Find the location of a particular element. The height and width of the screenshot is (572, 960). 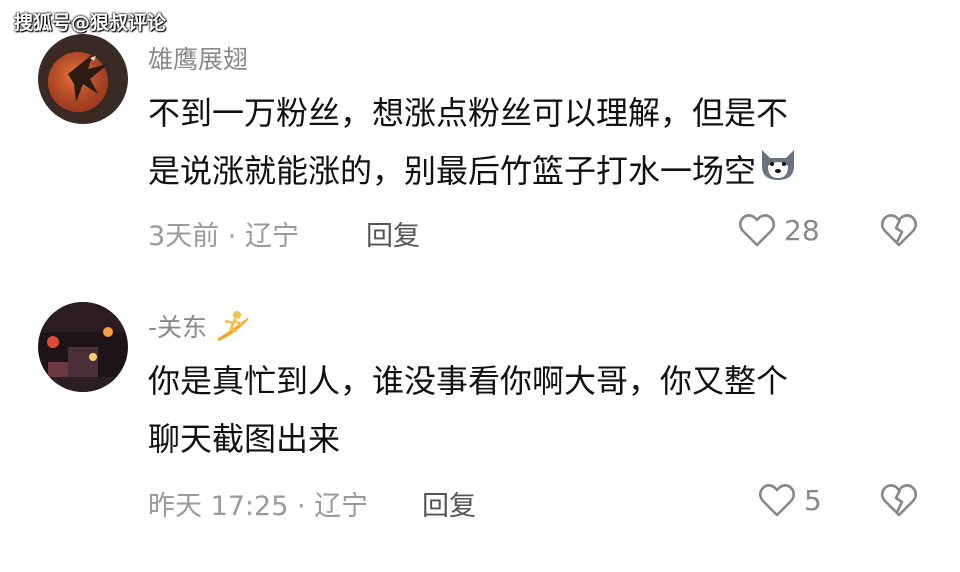

comment-text-line: 是说涨就能涨的，别最后竹篮子打水一场空 is located at coordinates (528, 172).